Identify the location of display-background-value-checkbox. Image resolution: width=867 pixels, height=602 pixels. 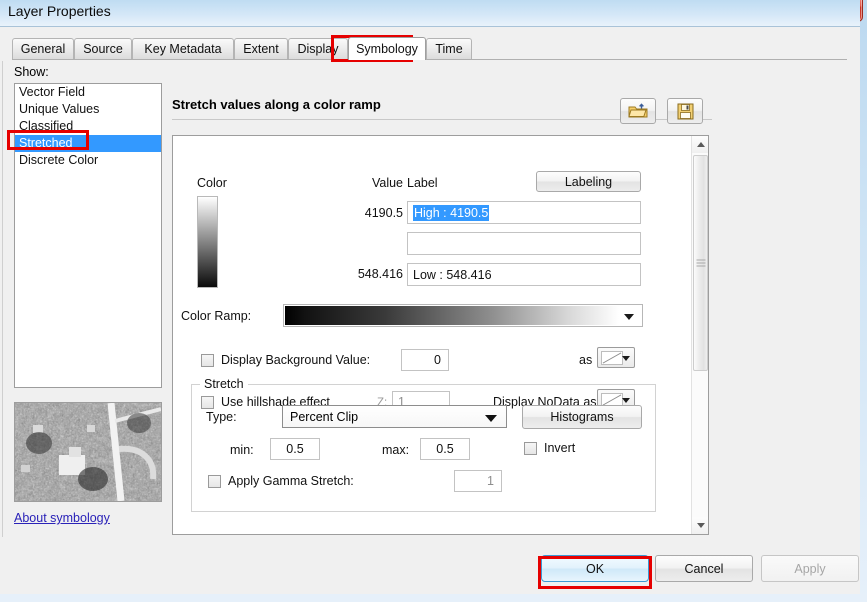
(207, 360).